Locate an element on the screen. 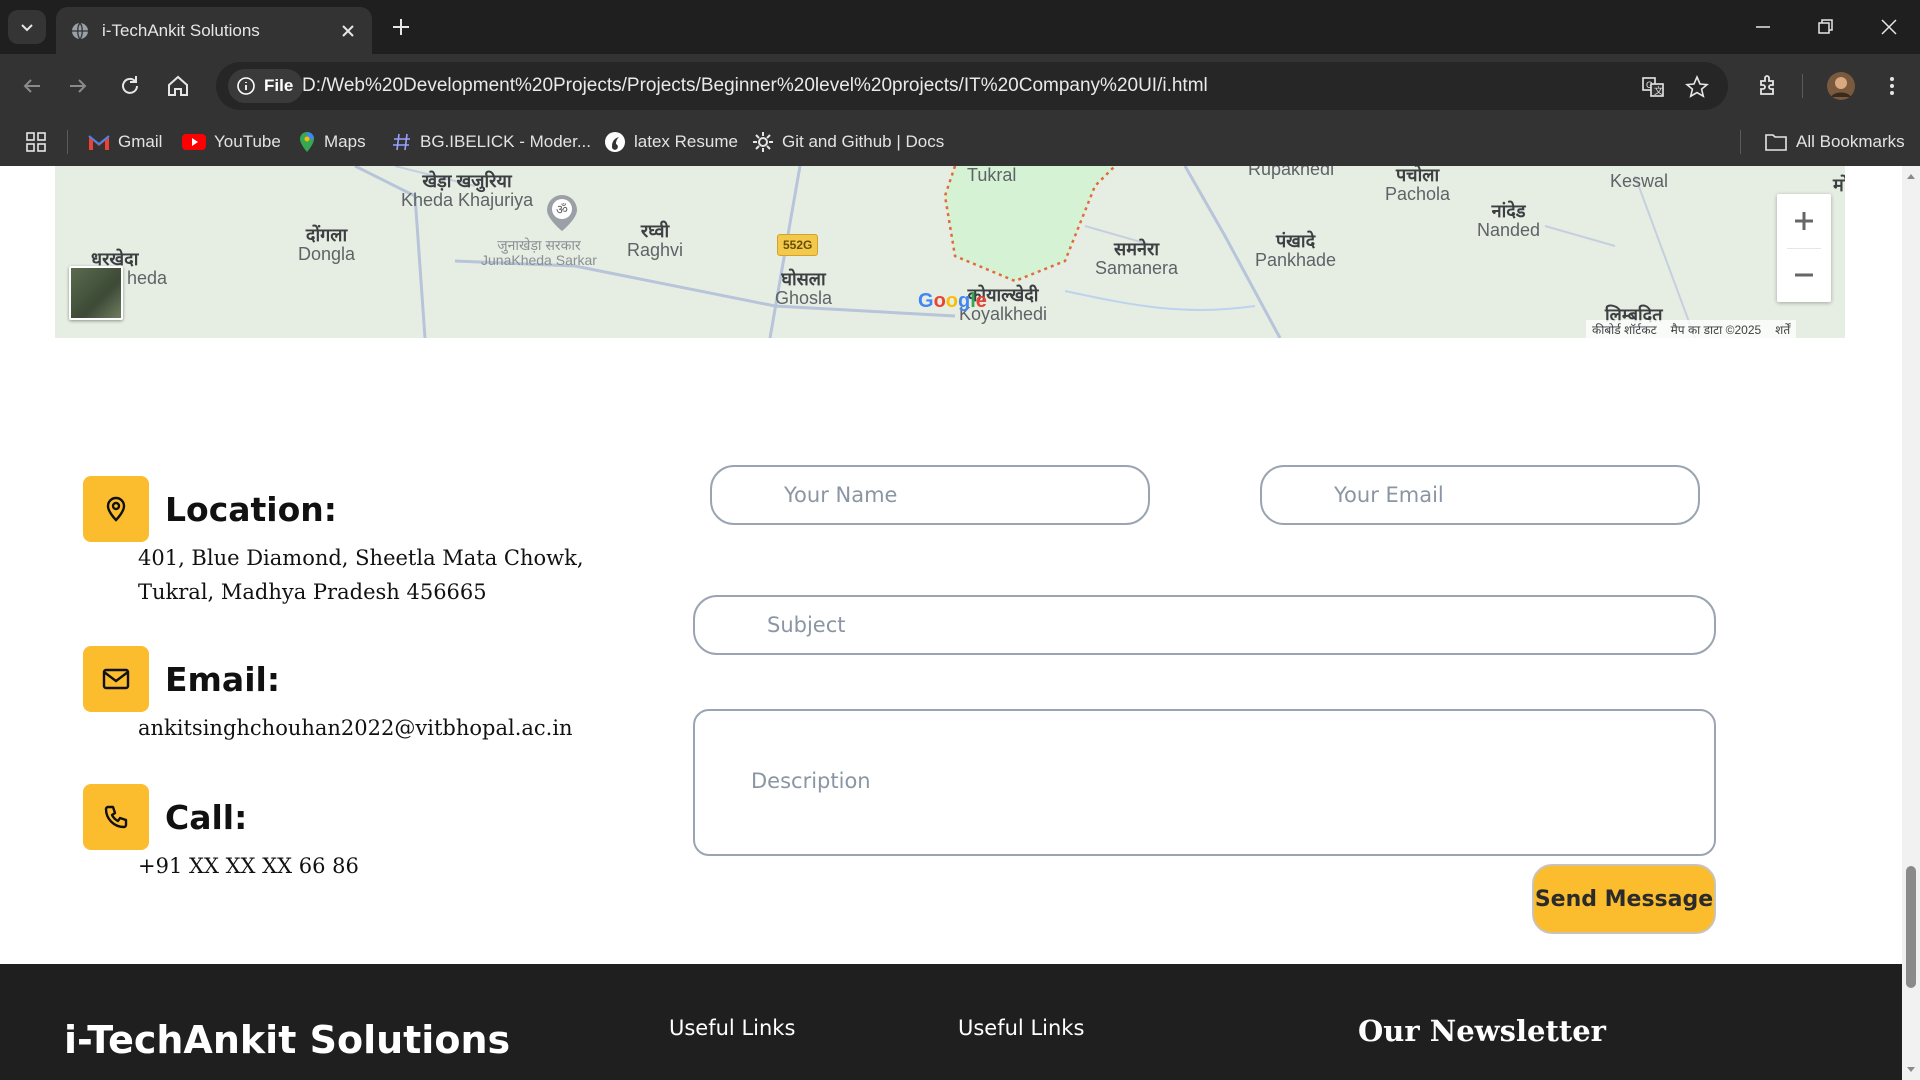 This screenshot has width=1920, height=1080. all-bookmarks-button: All Bookmarks is located at coordinates (1834, 142).